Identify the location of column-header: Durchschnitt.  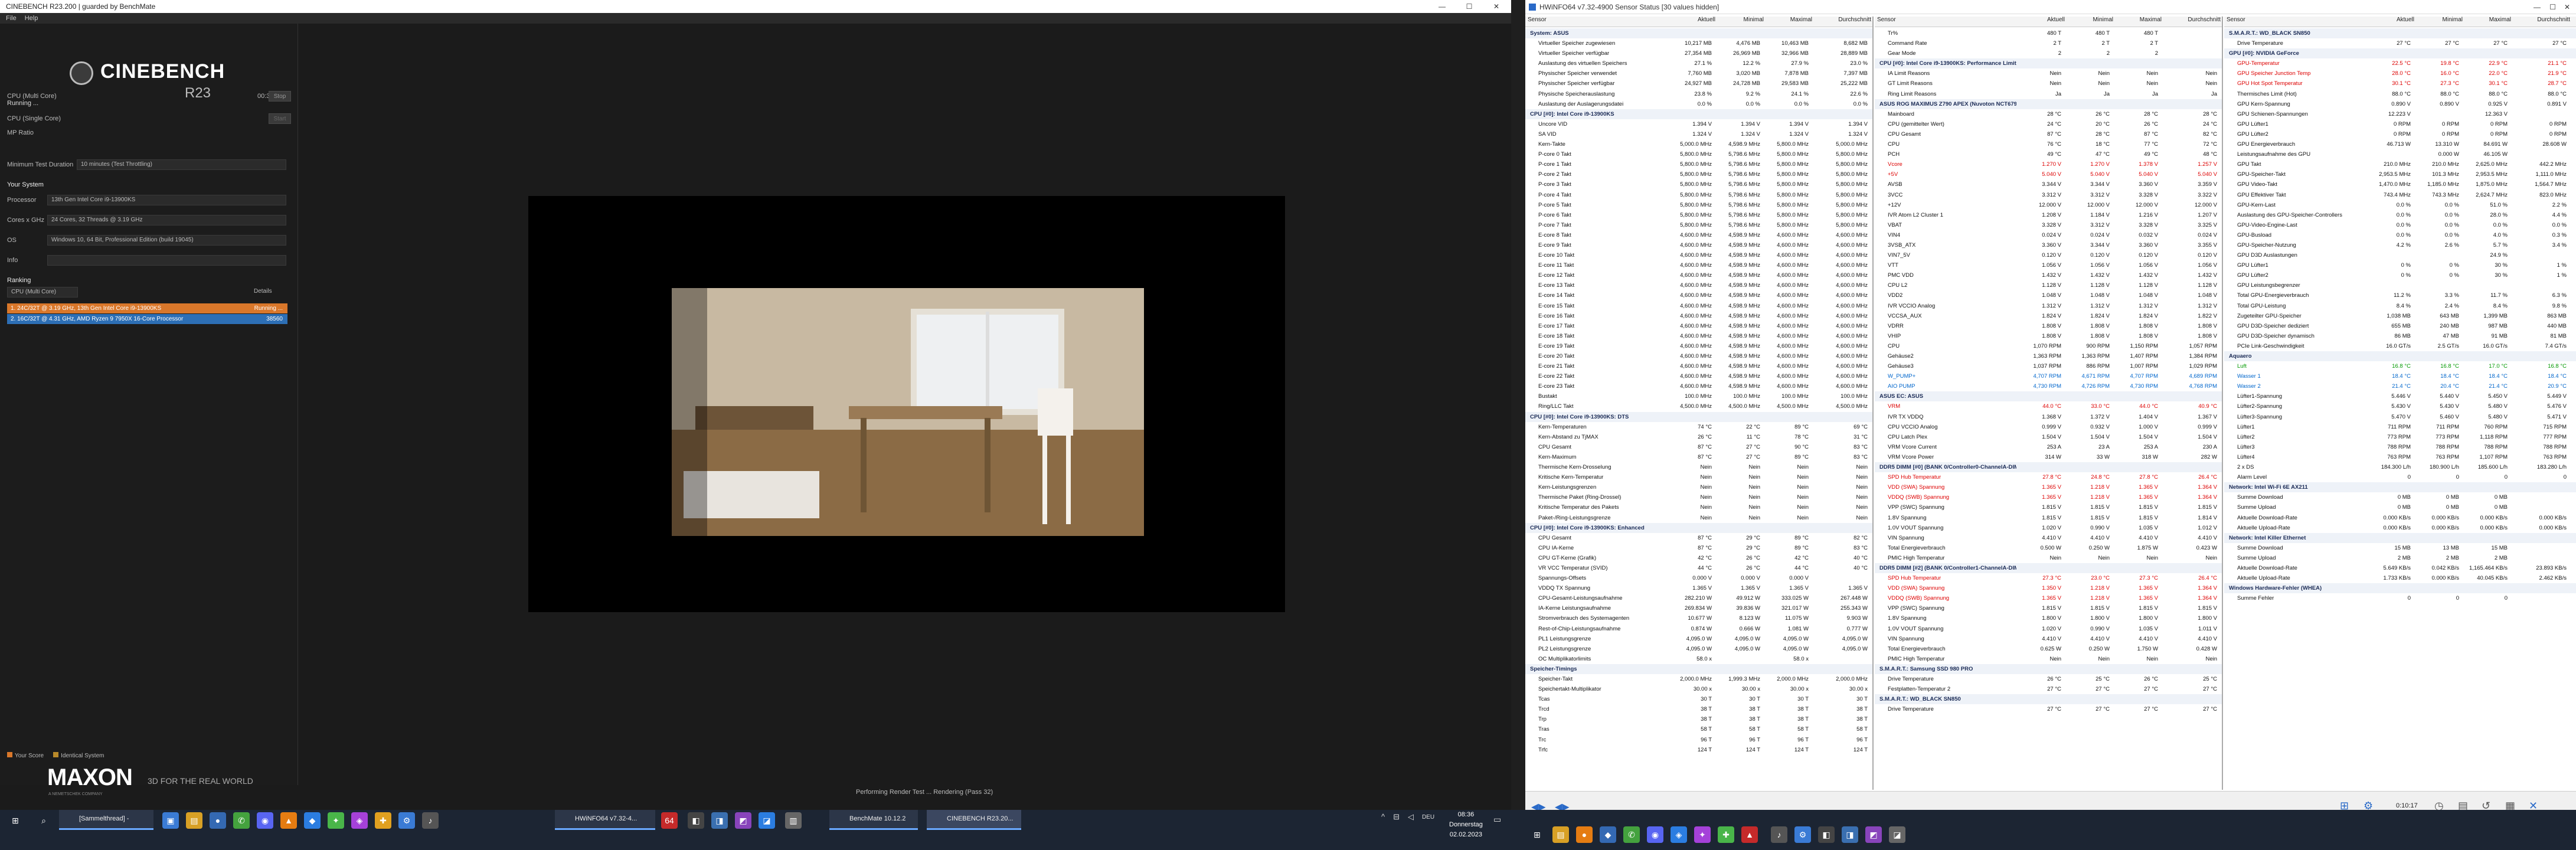
(2191, 22).